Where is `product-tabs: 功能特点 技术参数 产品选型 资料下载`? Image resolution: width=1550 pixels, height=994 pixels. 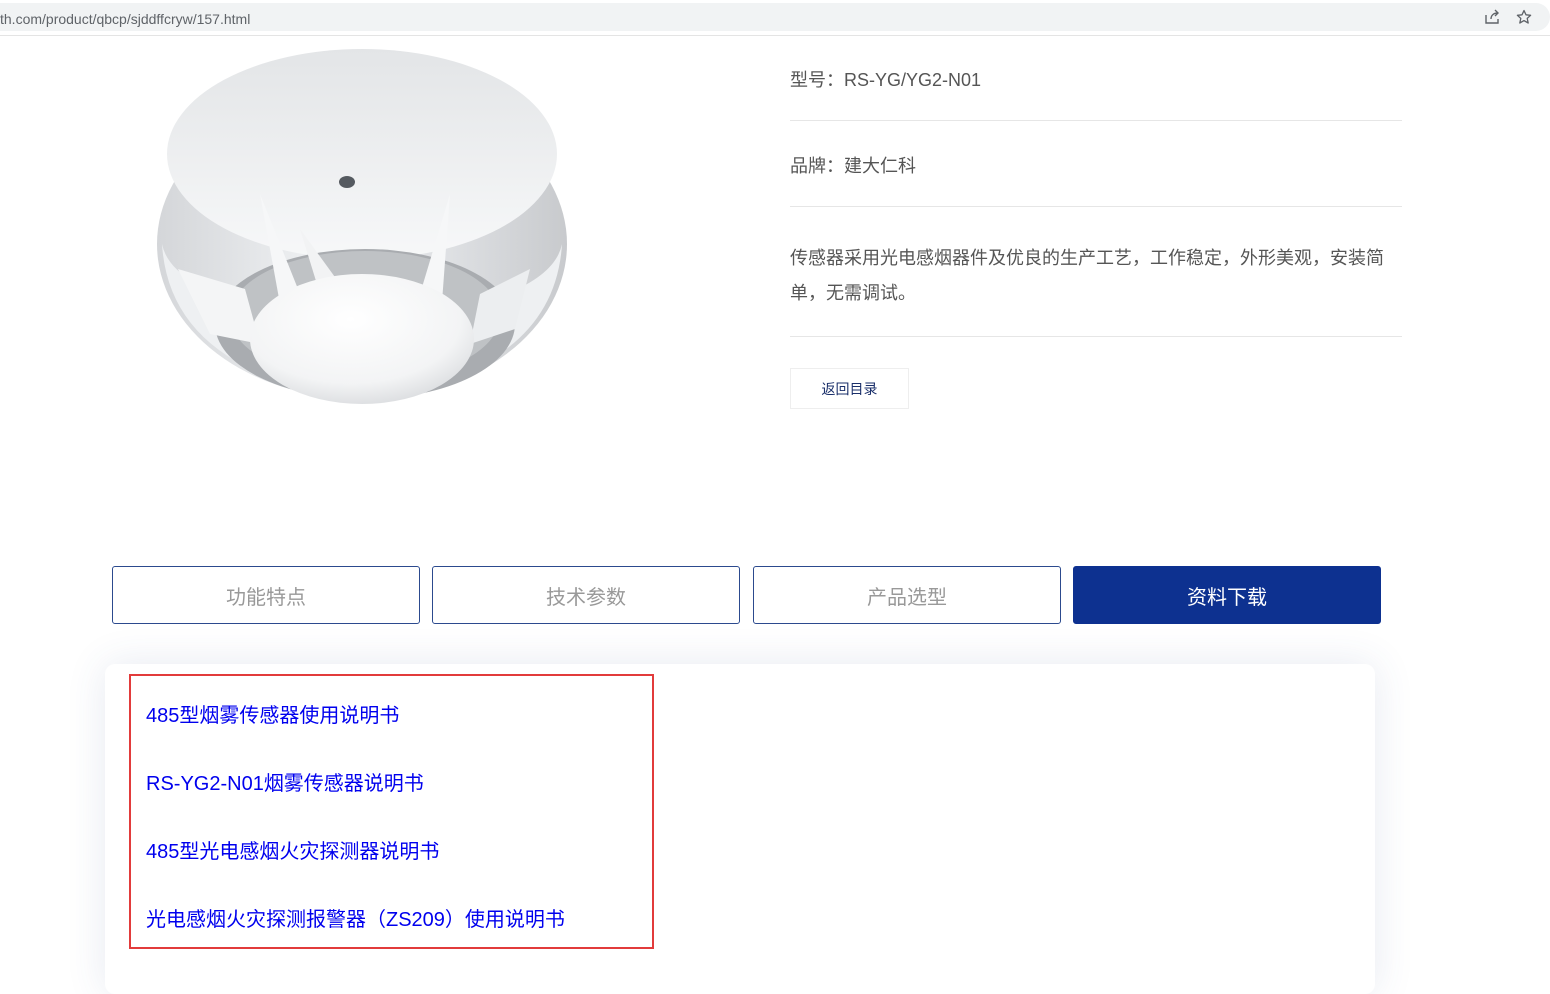
product-tabs: 功能特点 技术参数 产品选型 资料下载 is located at coordinates (747, 595).